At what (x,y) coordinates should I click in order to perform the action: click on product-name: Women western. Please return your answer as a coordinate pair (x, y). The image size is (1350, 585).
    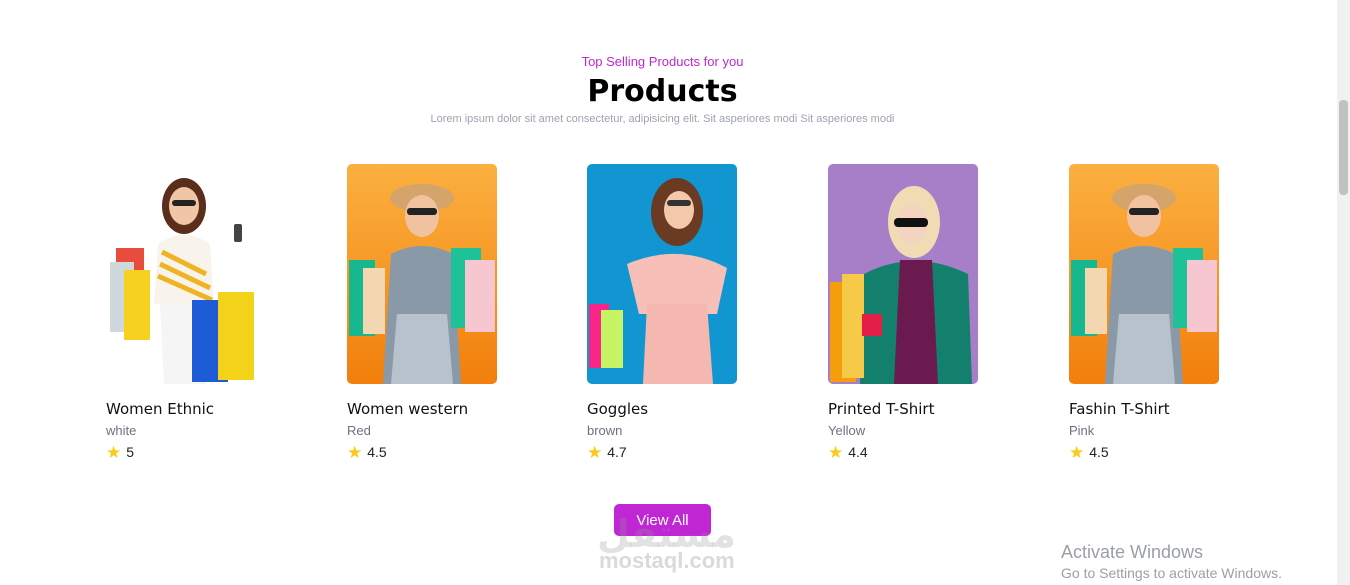
    Looking at the image, I should click on (427, 409).